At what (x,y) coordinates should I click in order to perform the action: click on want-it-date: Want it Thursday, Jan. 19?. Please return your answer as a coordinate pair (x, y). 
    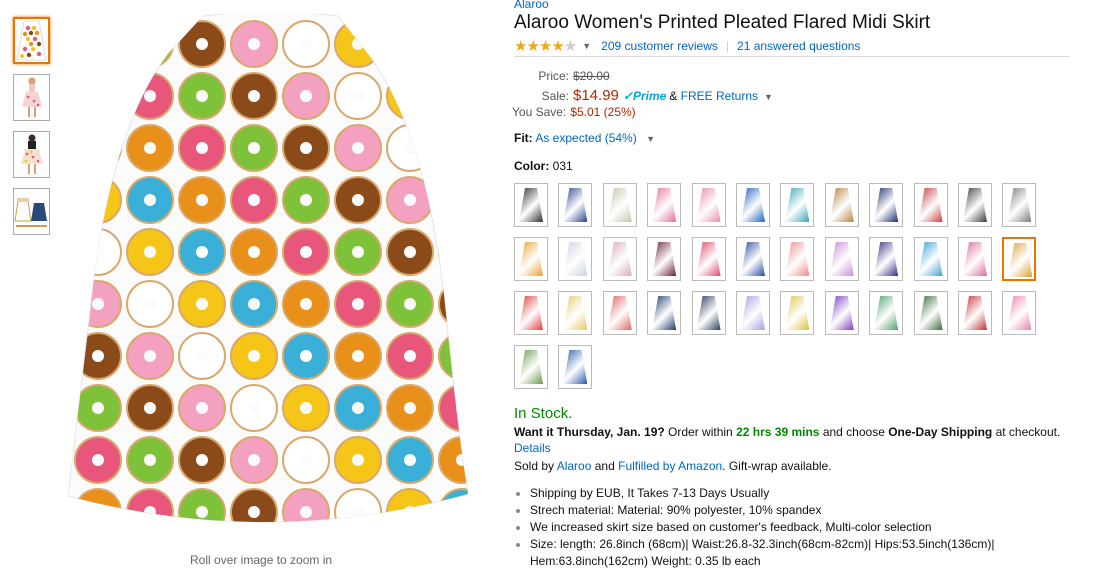
    Looking at the image, I should click on (589, 432).